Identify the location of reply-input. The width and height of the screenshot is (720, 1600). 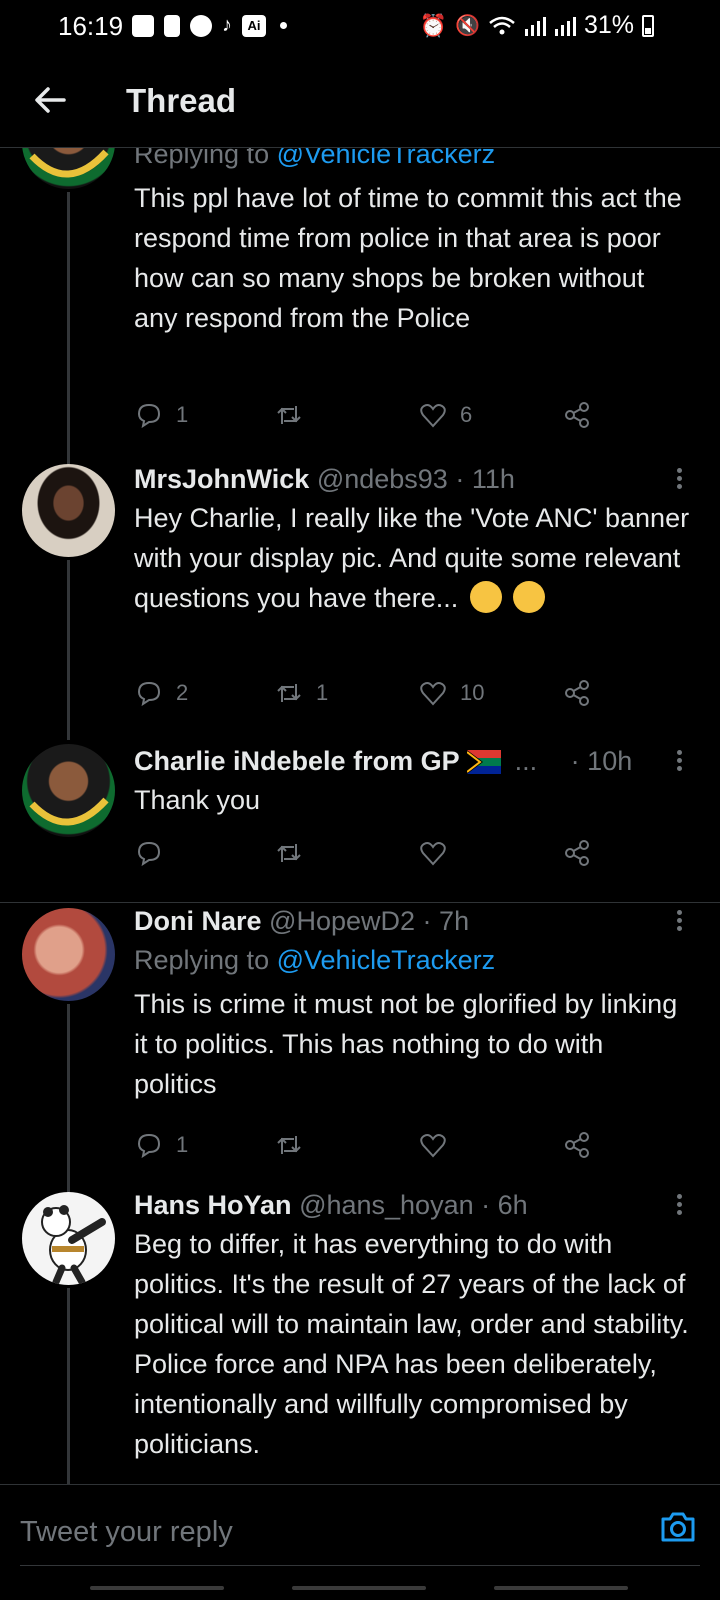
(300, 1532).